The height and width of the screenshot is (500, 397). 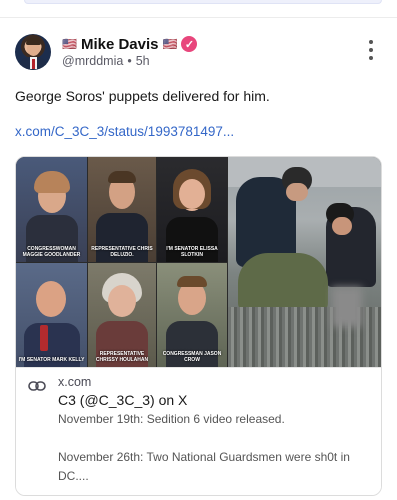 I want to click on preview-tile: REPRESENTATIVE CHRIS DELUZIO., so click(x=122, y=209).